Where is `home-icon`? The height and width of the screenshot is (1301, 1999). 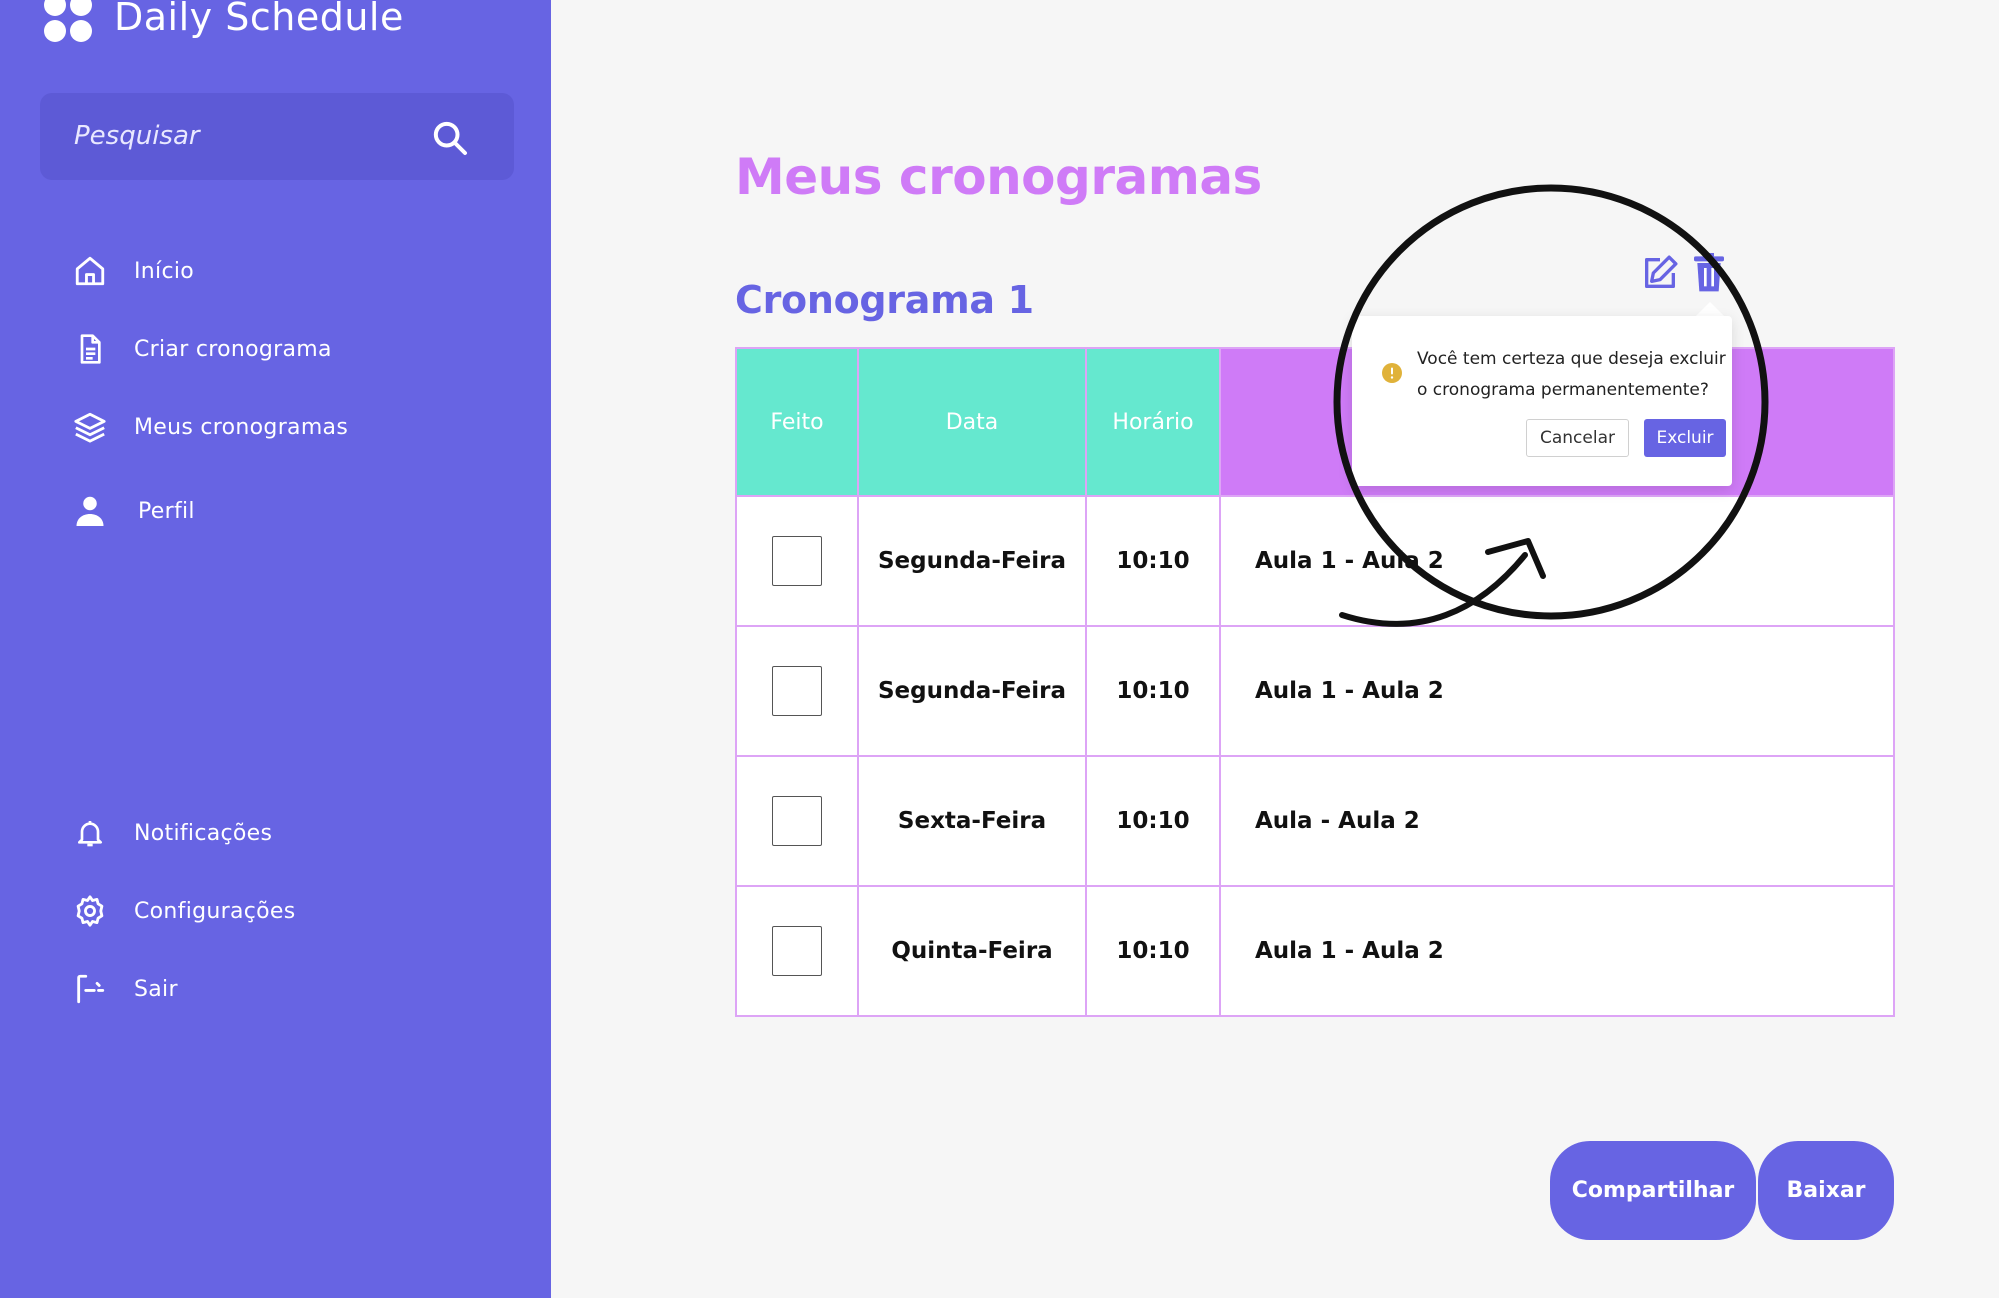
home-icon is located at coordinates (90, 271).